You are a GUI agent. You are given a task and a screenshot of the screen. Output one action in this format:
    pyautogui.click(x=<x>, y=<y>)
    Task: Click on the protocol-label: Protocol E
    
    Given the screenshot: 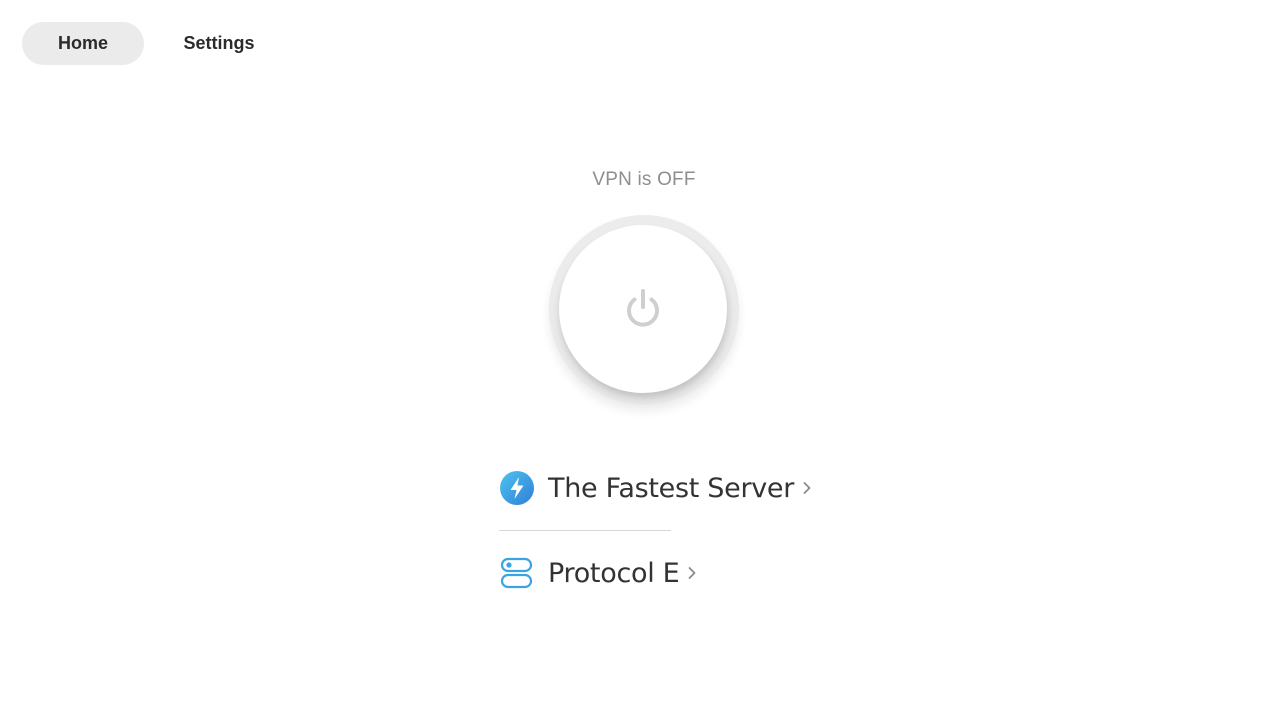 What is the action you would take?
    pyautogui.click(x=614, y=573)
    